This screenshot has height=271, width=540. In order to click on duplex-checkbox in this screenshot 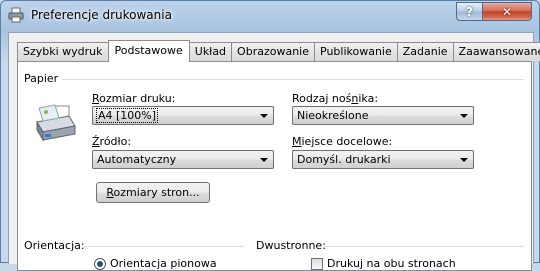, I will do `click(317, 264)`.